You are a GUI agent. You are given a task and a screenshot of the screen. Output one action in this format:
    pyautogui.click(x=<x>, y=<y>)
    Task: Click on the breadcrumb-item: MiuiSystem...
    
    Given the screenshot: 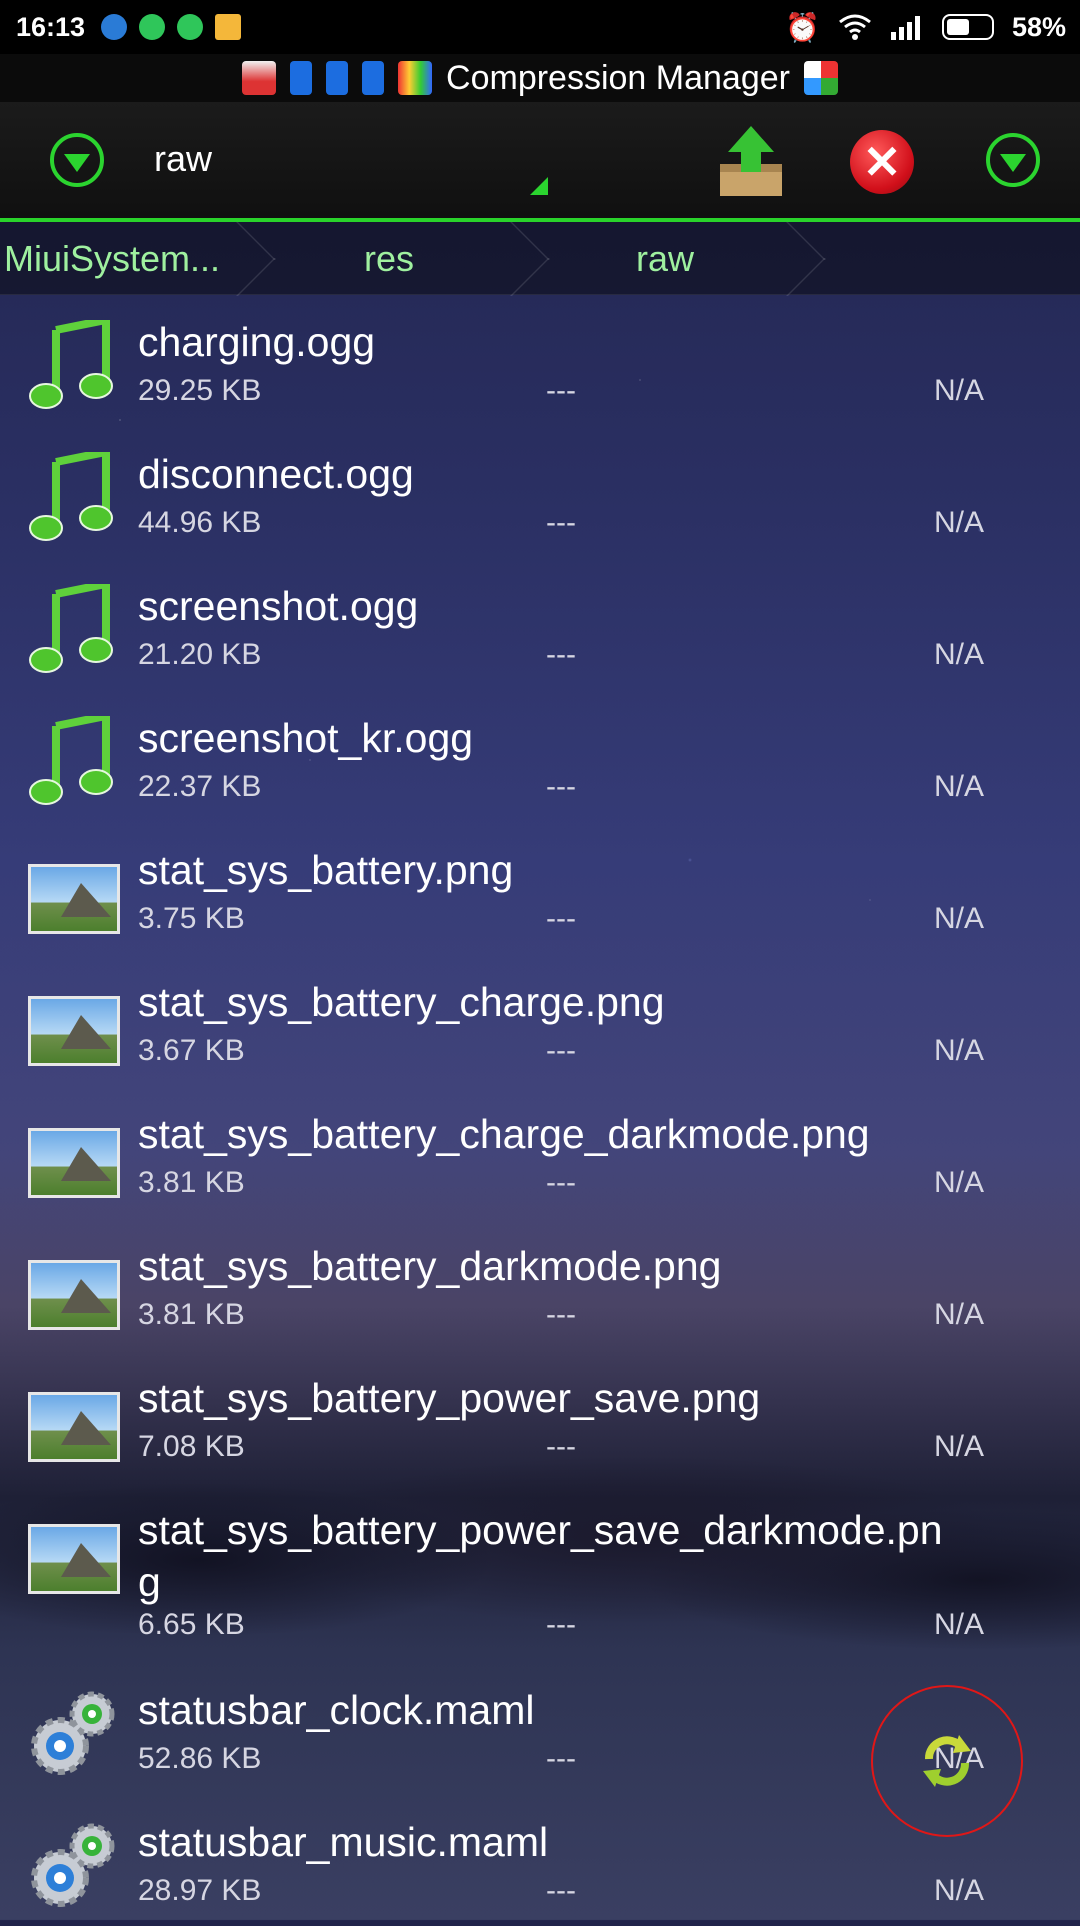 What is the action you would take?
    pyautogui.click(x=112, y=259)
    